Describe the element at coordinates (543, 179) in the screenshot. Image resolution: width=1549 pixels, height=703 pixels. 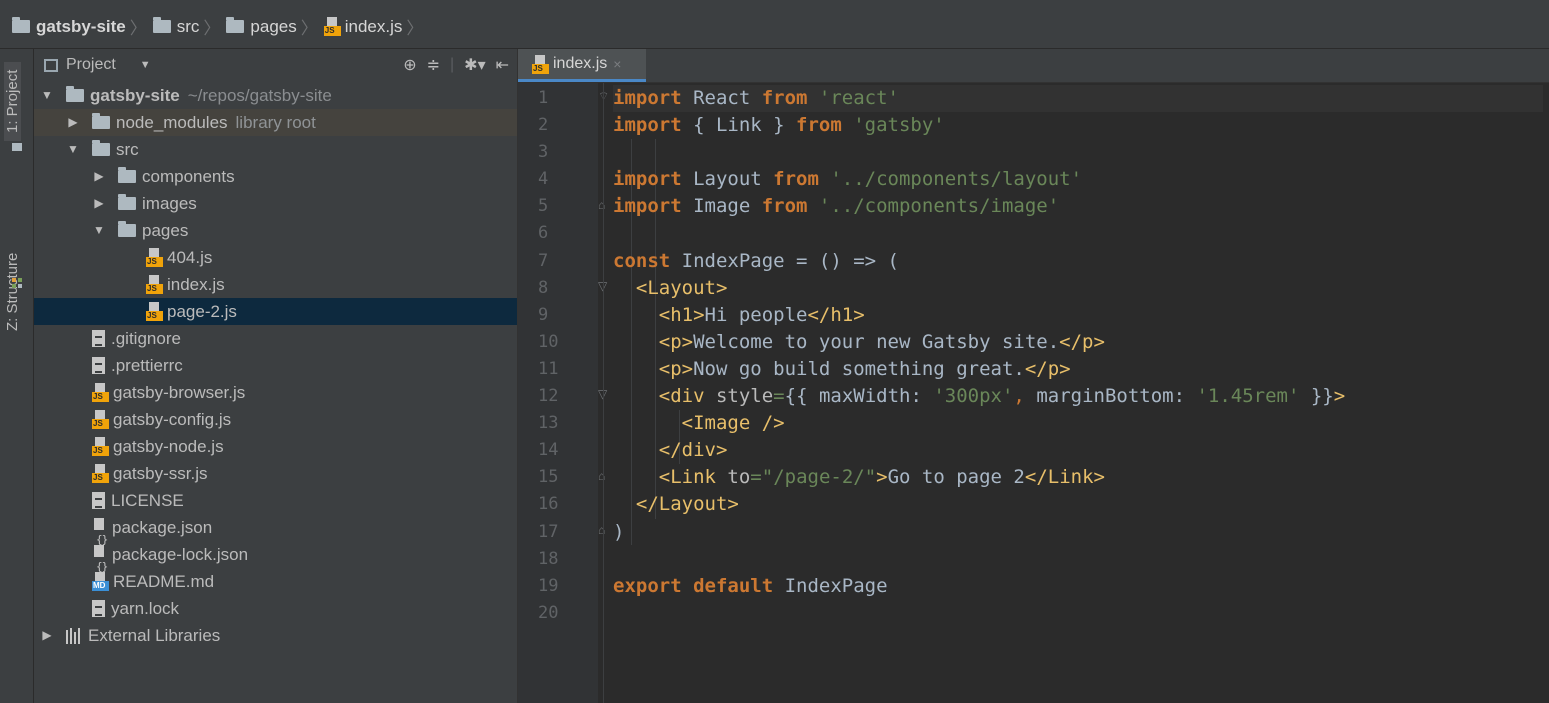
I see `line-number: 4` at that location.